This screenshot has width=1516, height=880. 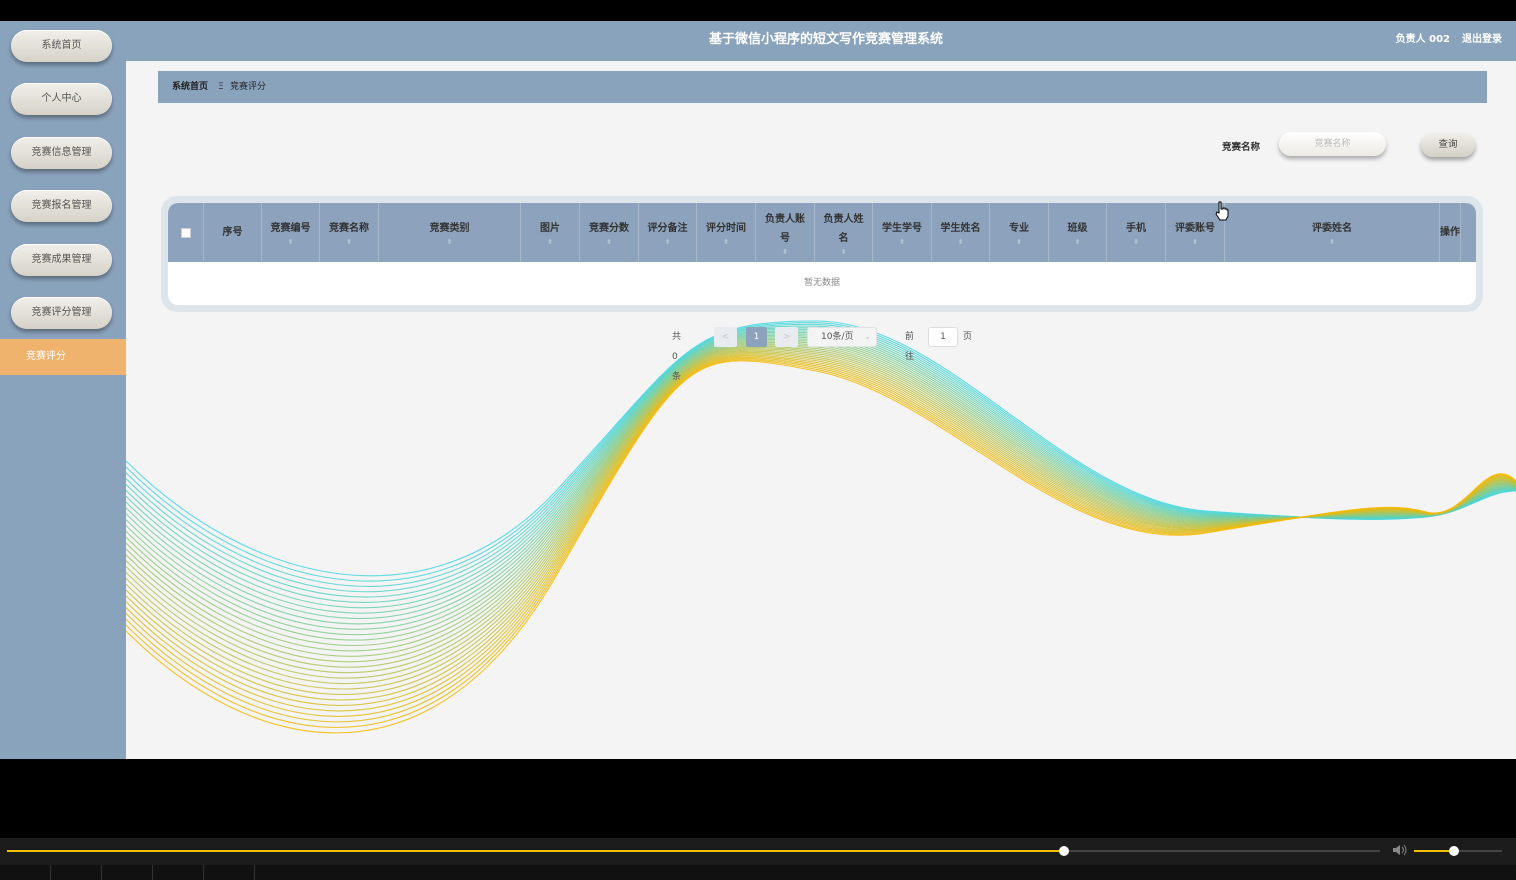 What do you see at coordinates (910, 347) in the screenshot?
I see `goto-label: 前往` at bounding box center [910, 347].